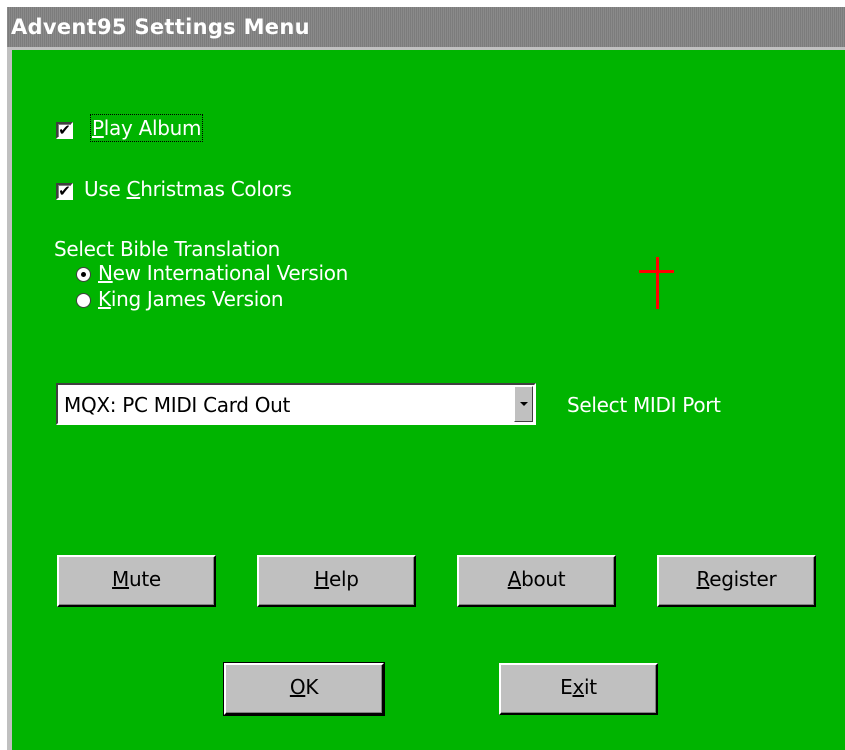 This screenshot has width=845, height=750. What do you see at coordinates (136, 581) in the screenshot?
I see `mute-button: Mute` at bounding box center [136, 581].